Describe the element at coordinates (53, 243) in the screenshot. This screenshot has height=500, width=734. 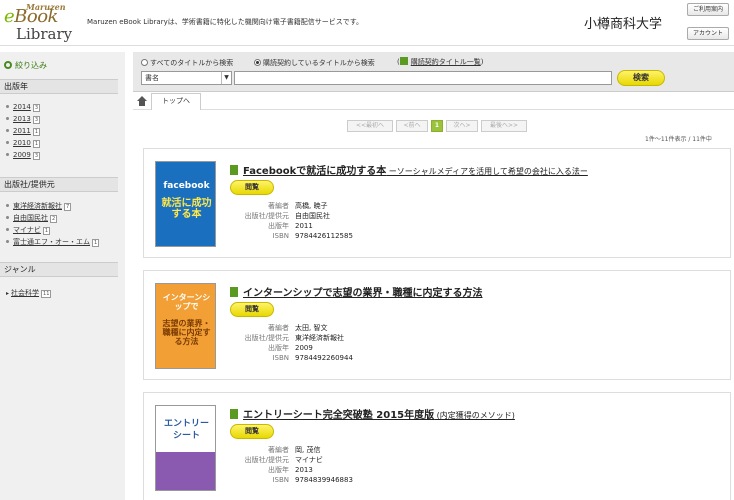
I see `sidebar-item-fom: 富士通エフ・オー・エム 1` at that location.